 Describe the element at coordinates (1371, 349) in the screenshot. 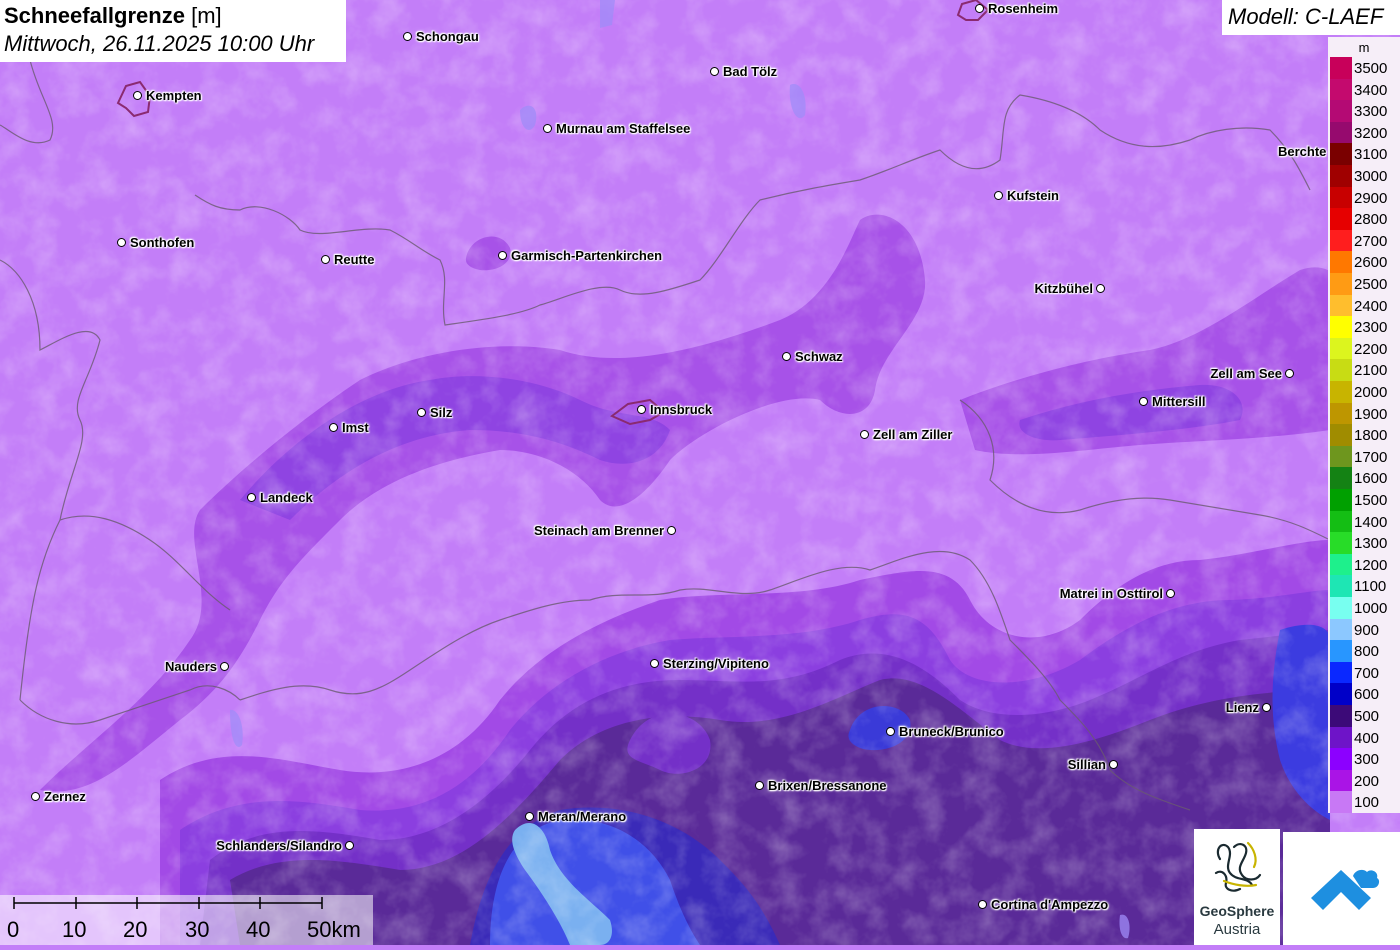

I see `legend-label: 2200` at that location.